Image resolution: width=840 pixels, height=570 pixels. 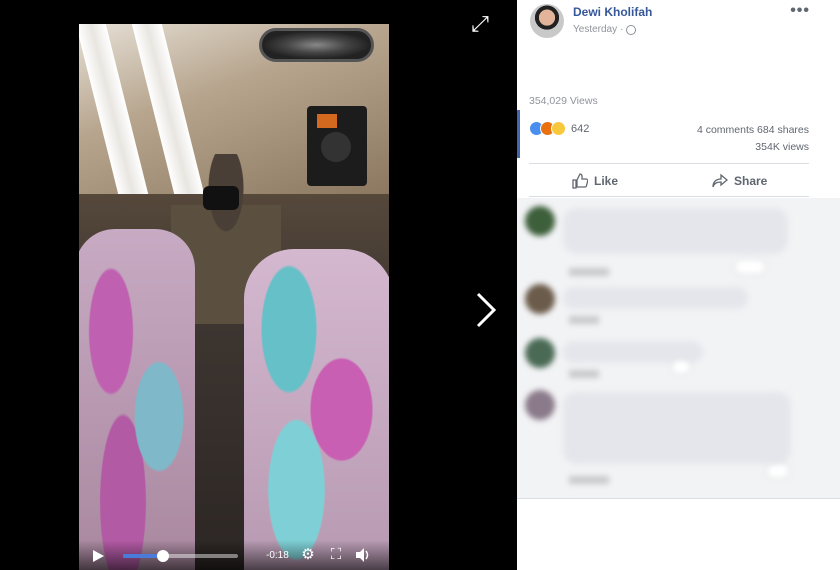 What do you see at coordinates (782, 147) in the screenshot?
I see `views-short-link: 354K views` at bounding box center [782, 147].